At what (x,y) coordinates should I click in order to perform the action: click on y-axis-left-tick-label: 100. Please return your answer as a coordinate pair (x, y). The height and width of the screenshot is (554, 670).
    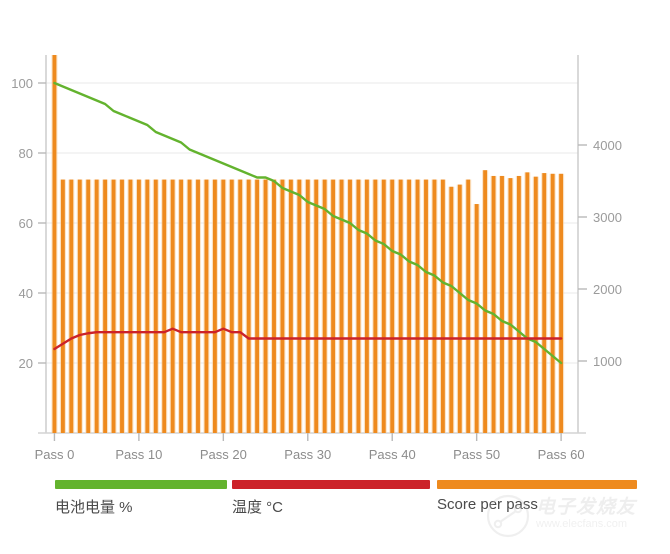
    Looking at the image, I should click on (22, 83).